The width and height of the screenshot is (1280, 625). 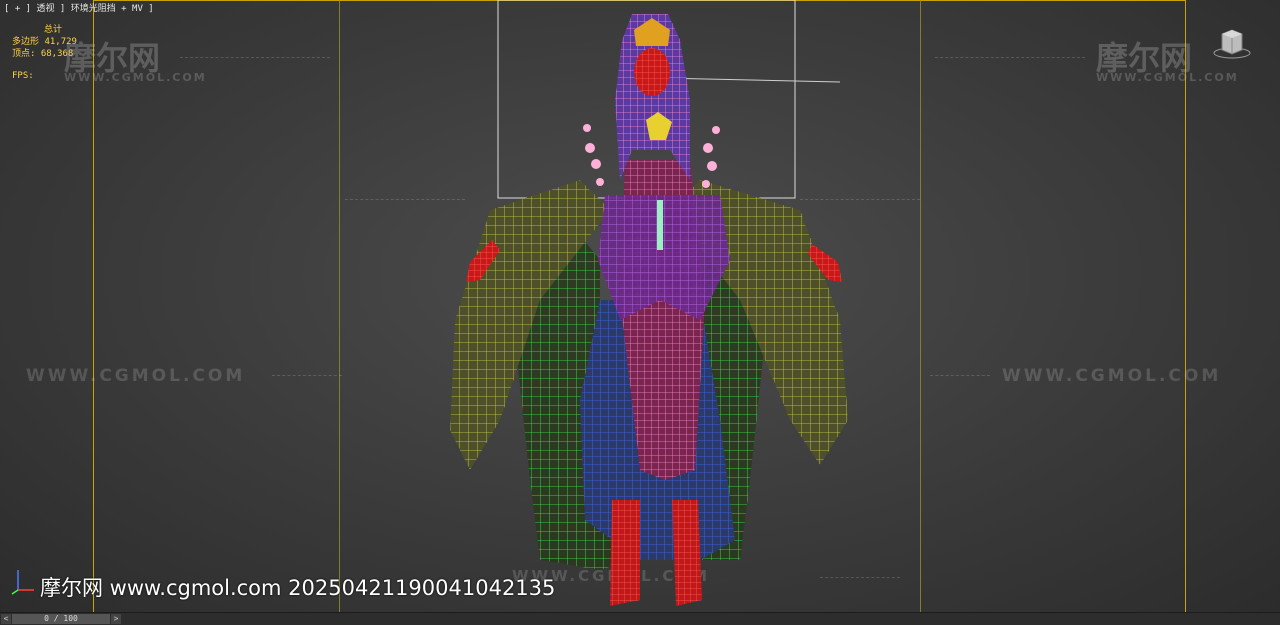 What do you see at coordinates (298, 588) in the screenshot?
I see `footer-watermark: 摩尔网 www.cgmol.com 20250421190041042135` at bounding box center [298, 588].